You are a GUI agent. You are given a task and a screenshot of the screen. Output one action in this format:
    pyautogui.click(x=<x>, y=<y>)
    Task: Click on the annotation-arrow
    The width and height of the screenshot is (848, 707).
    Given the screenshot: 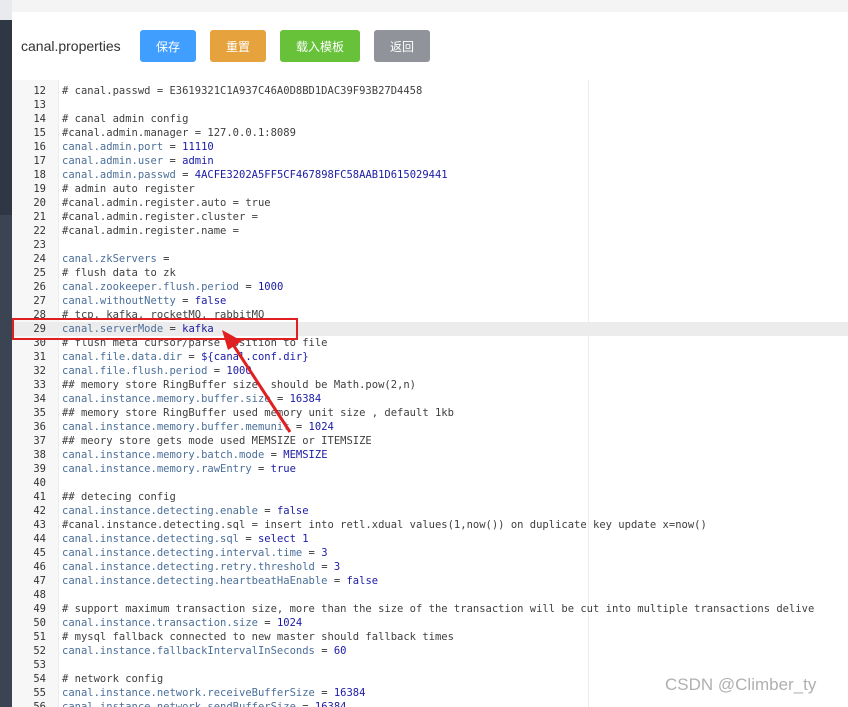 What is the action you would take?
    pyautogui.click(x=257, y=381)
    